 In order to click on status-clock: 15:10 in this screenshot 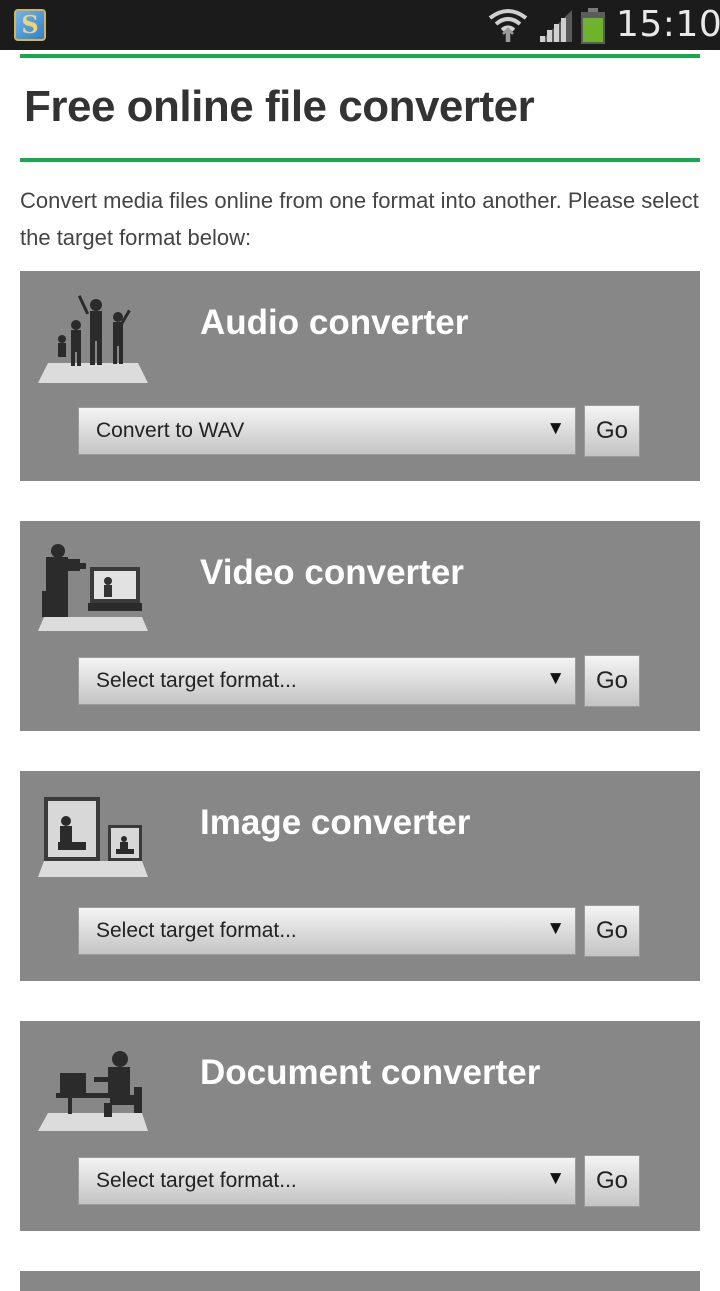, I will do `click(668, 24)`.